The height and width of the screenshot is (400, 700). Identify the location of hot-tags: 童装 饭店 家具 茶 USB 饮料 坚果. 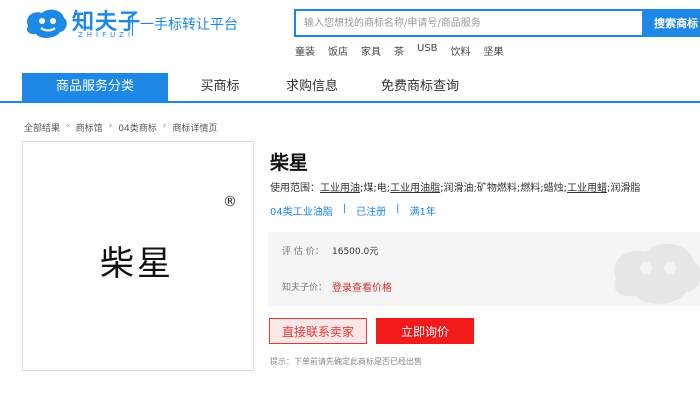
(399, 50).